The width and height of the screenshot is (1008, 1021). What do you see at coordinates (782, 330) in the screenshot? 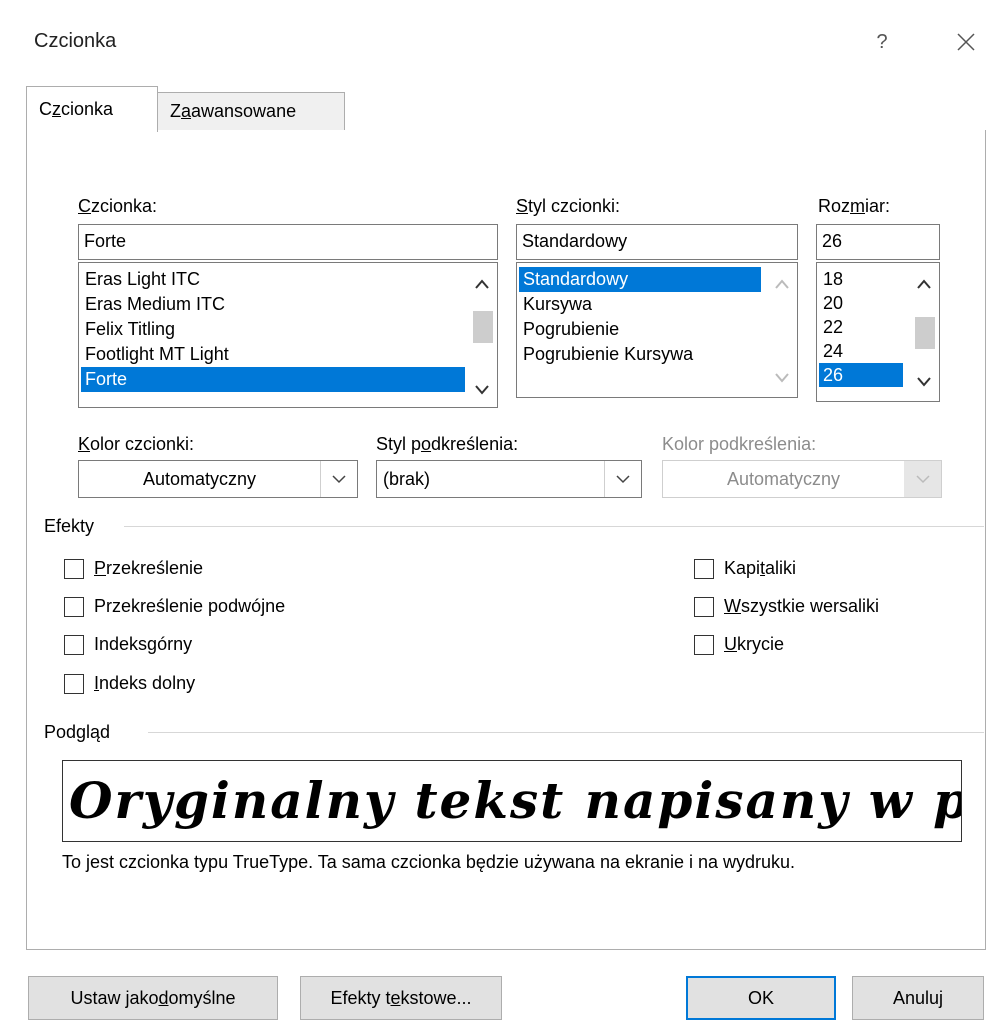
I see `style-list-scrollbar` at bounding box center [782, 330].